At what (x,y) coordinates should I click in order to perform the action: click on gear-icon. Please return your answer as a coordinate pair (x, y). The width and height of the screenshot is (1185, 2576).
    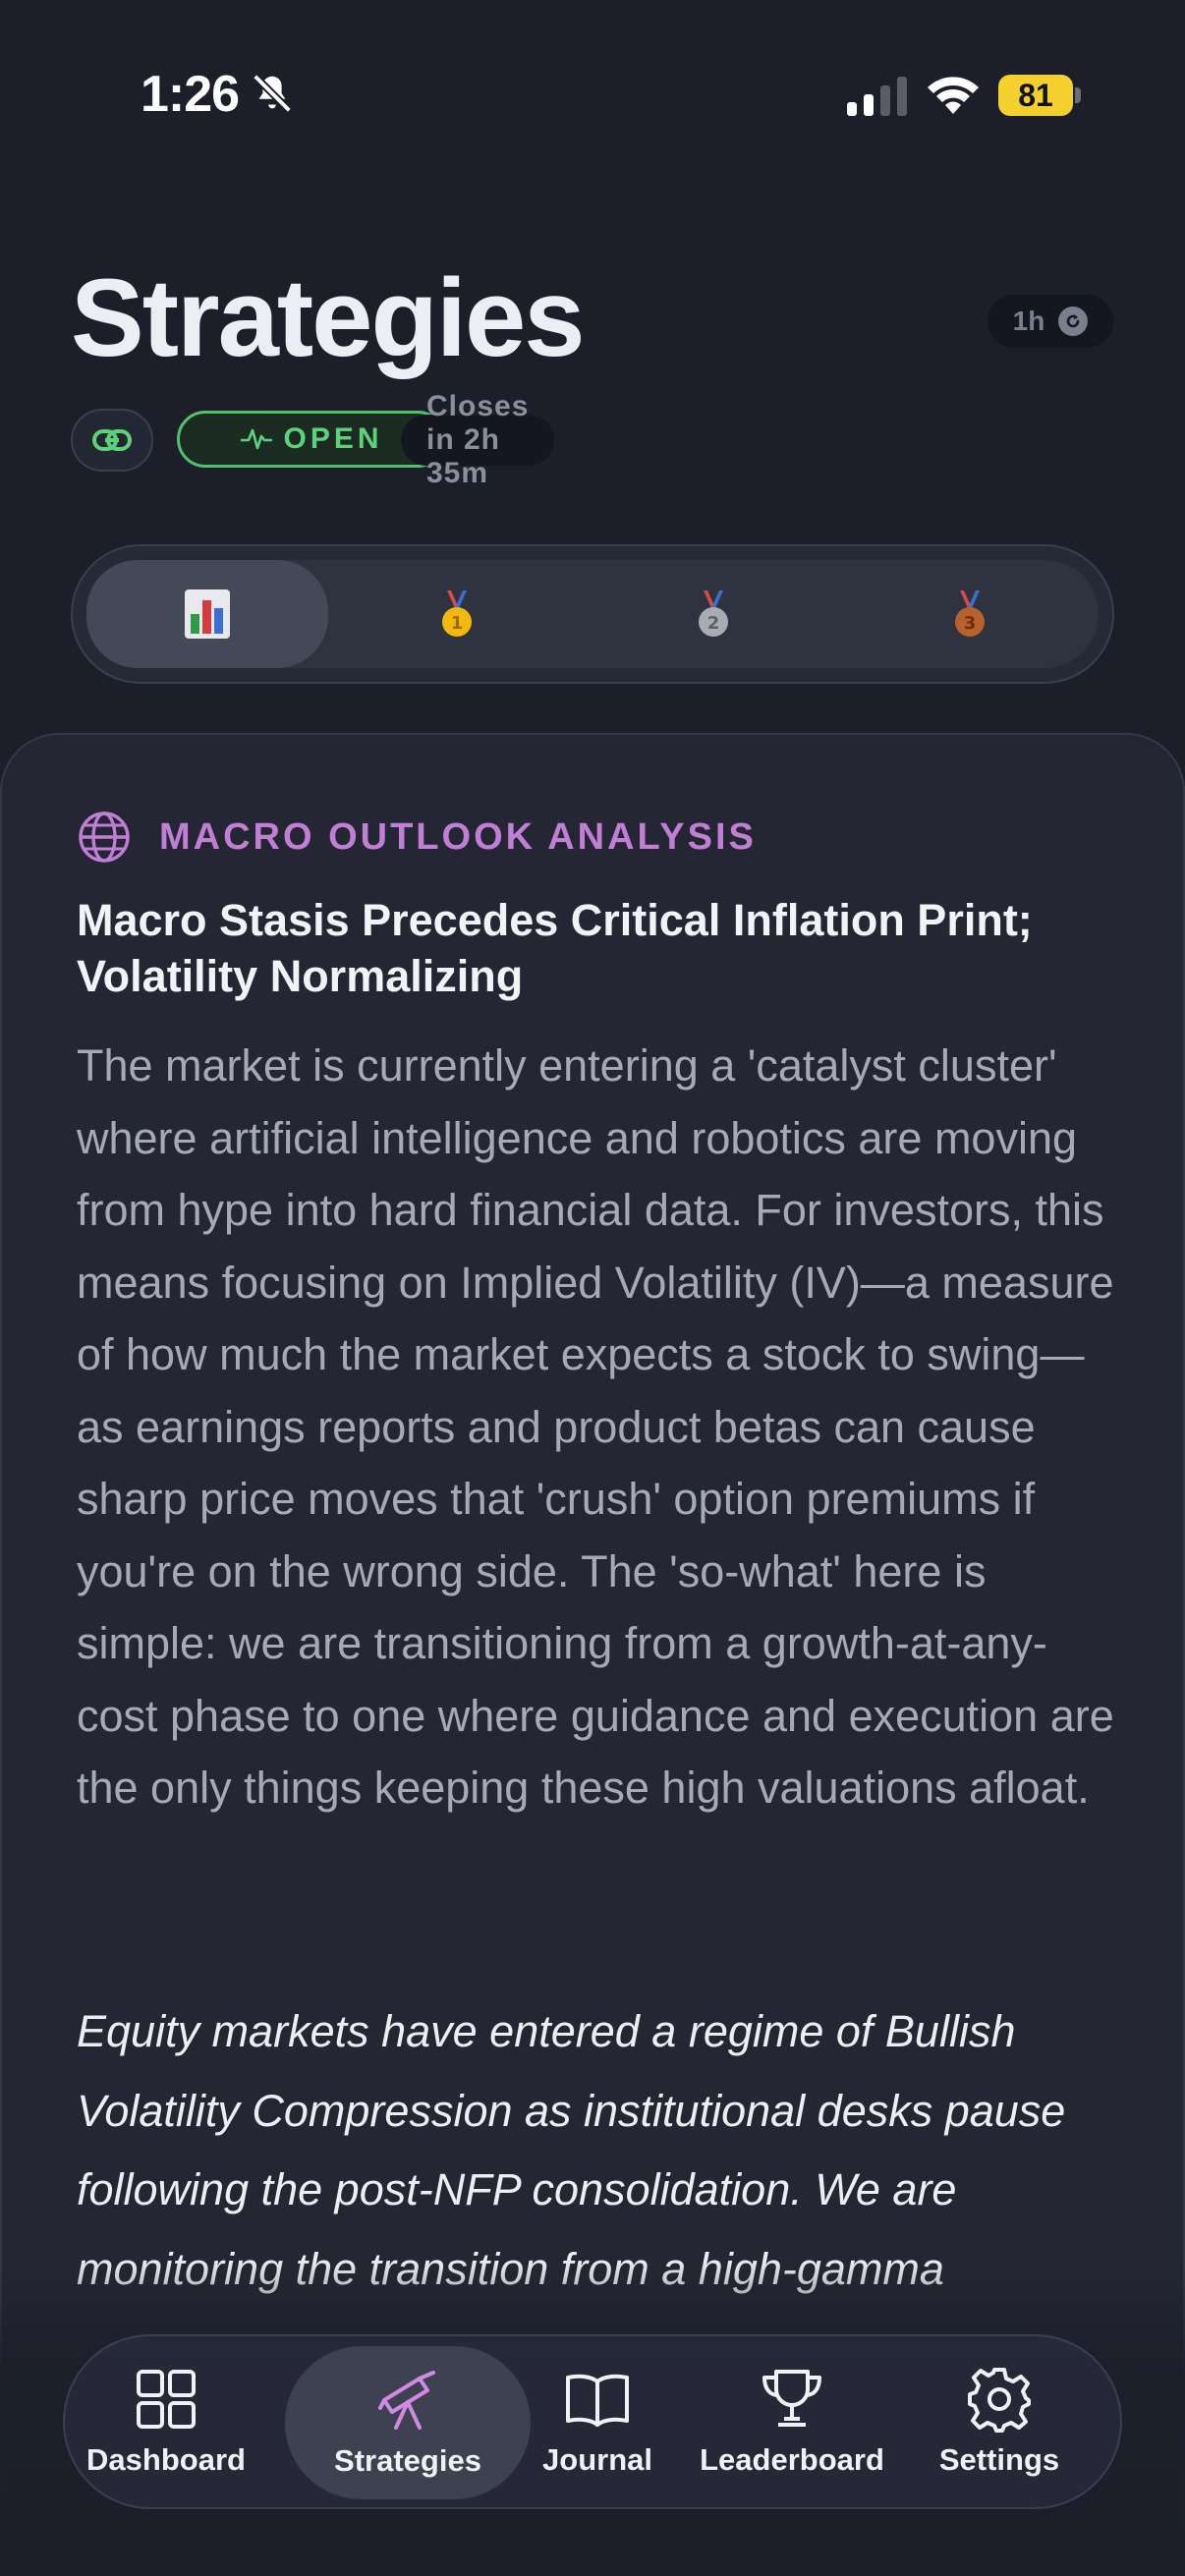
    Looking at the image, I should click on (1000, 2400).